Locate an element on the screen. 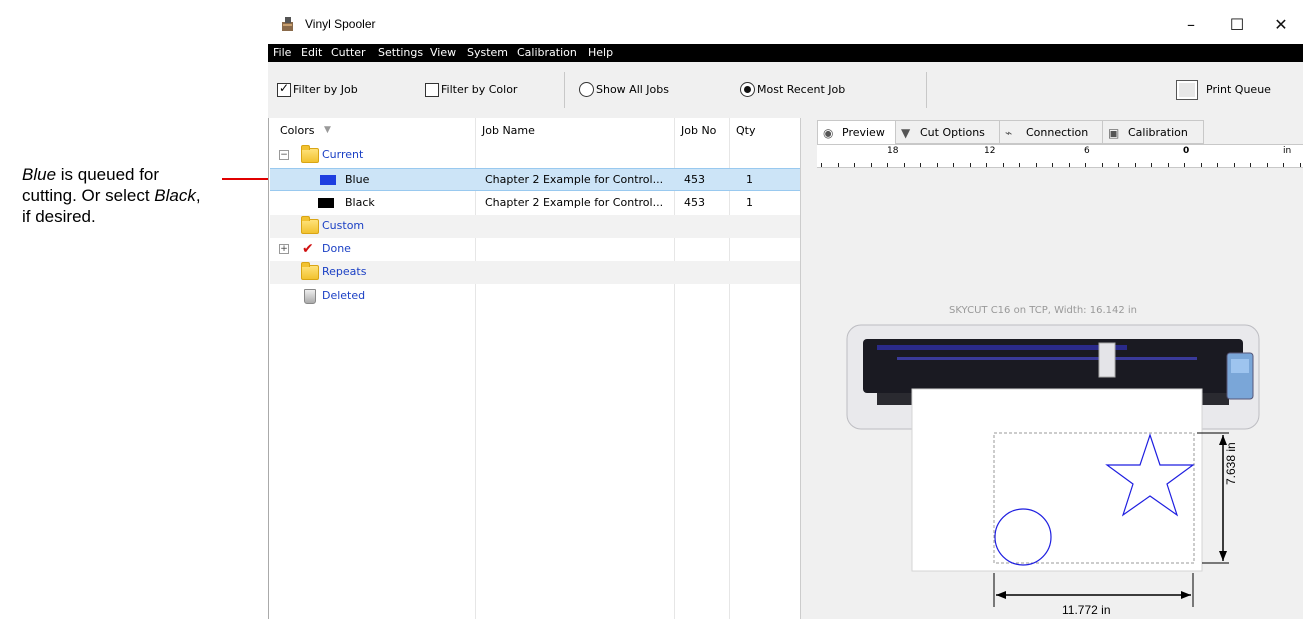  title-bar: Vinyl Spooler – ☐ ✕ is located at coordinates (785, 22).